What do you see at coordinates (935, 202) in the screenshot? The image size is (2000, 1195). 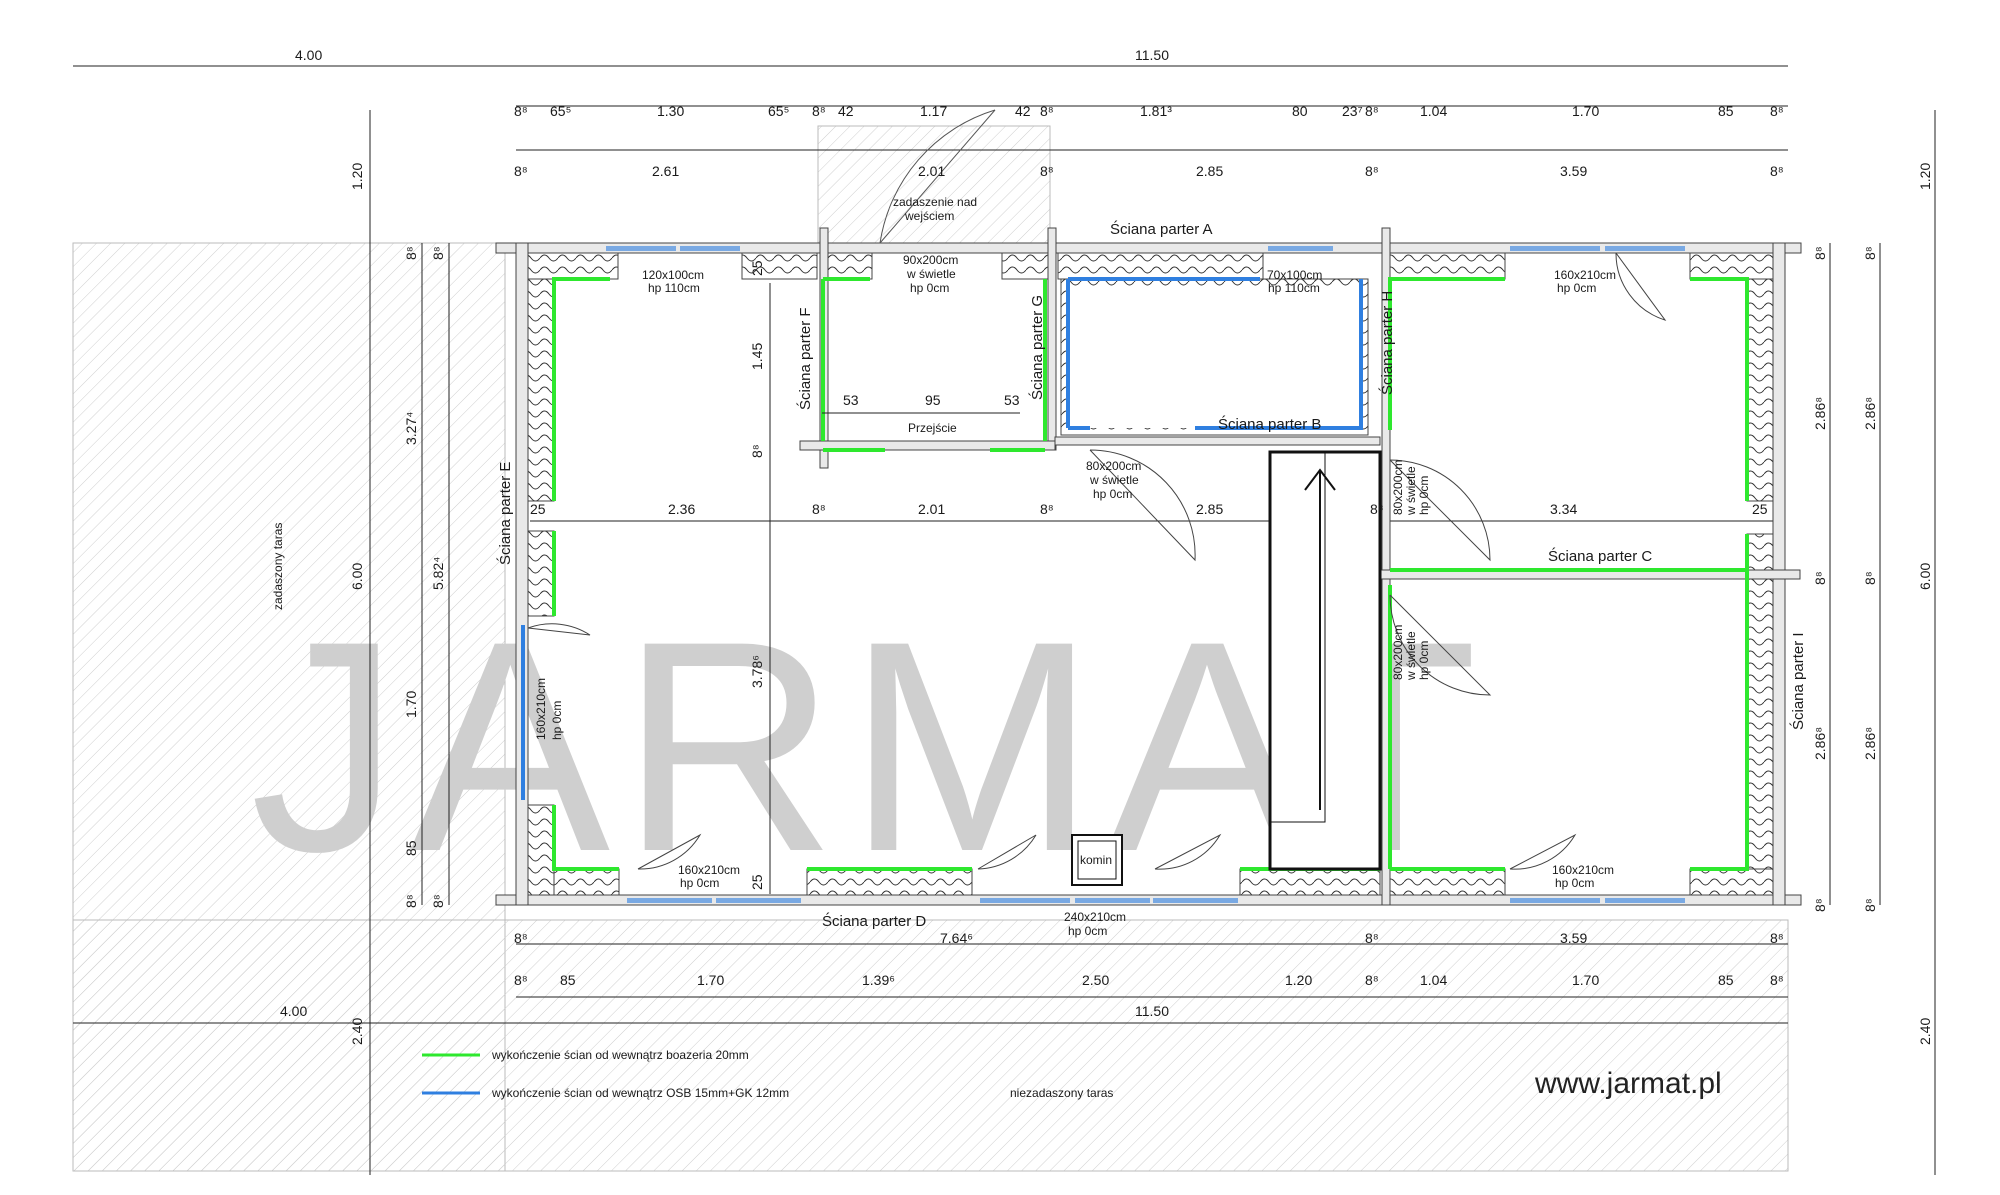 I see `canopy-label-line1: zadaszenie nad` at bounding box center [935, 202].